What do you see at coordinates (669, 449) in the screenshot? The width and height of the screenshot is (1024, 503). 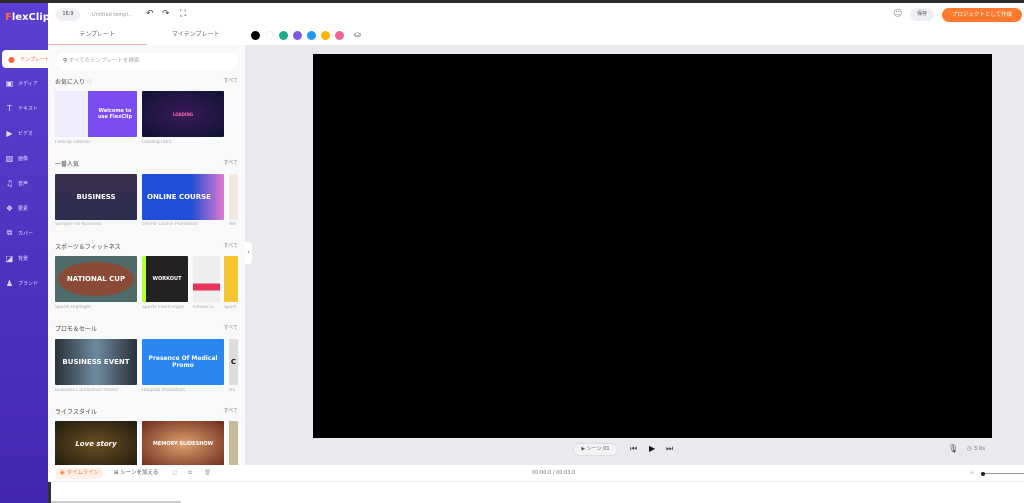 I see `next-icon: ⏭` at bounding box center [669, 449].